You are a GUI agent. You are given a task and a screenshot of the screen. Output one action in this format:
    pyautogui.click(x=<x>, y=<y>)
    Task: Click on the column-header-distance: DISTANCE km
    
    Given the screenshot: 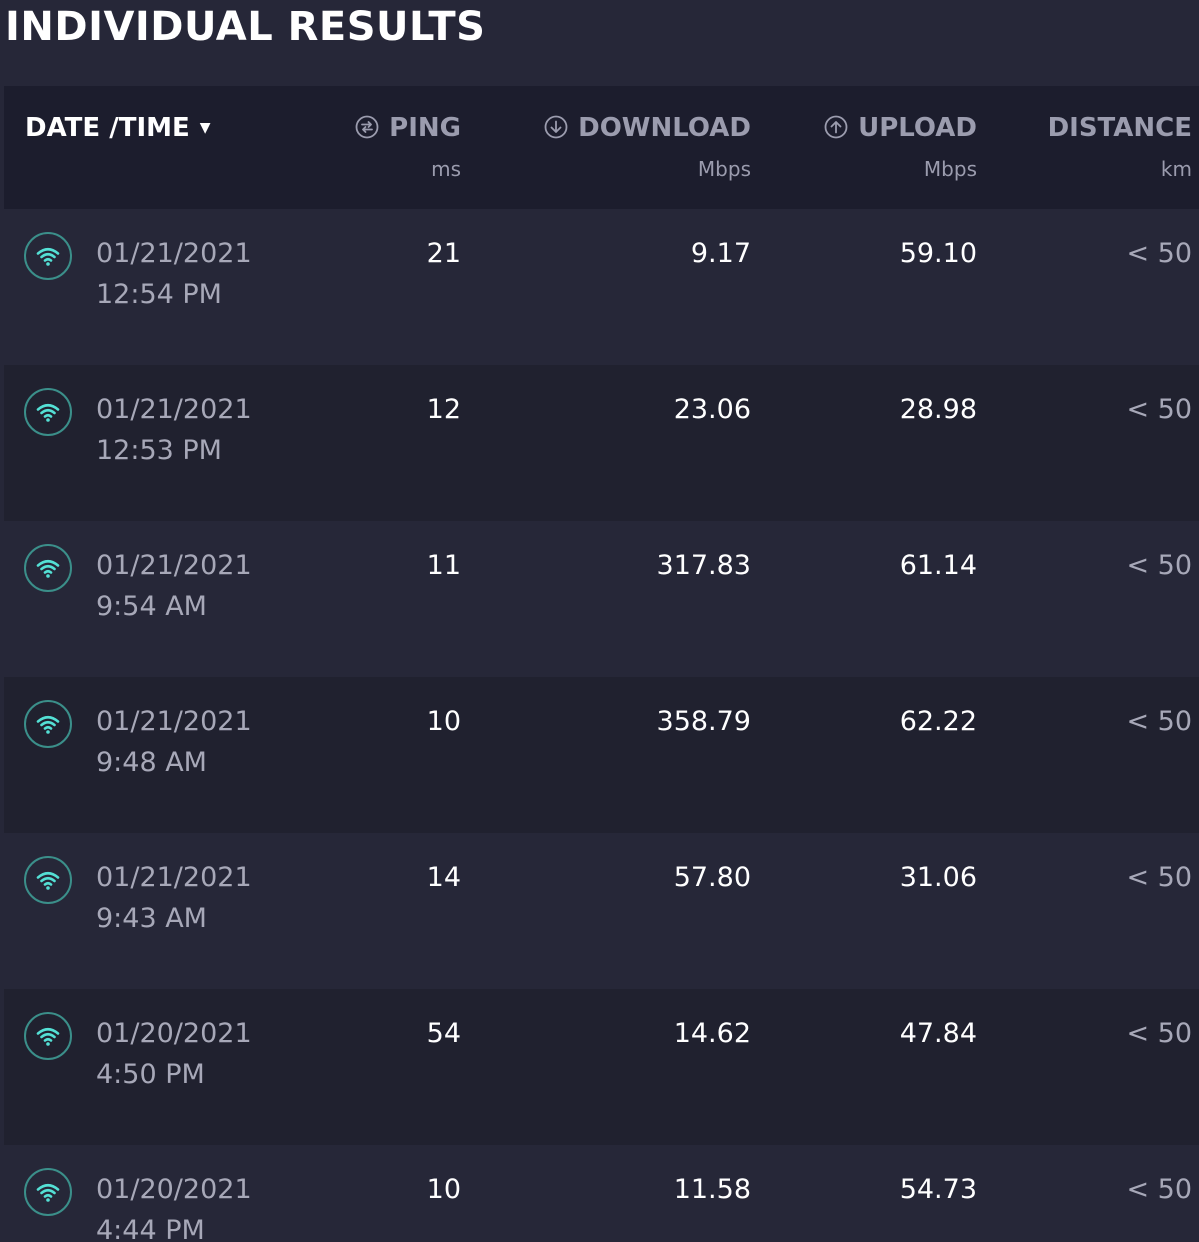 What is the action you would take?
    pyautogui.click(x=1093, y=147)
    